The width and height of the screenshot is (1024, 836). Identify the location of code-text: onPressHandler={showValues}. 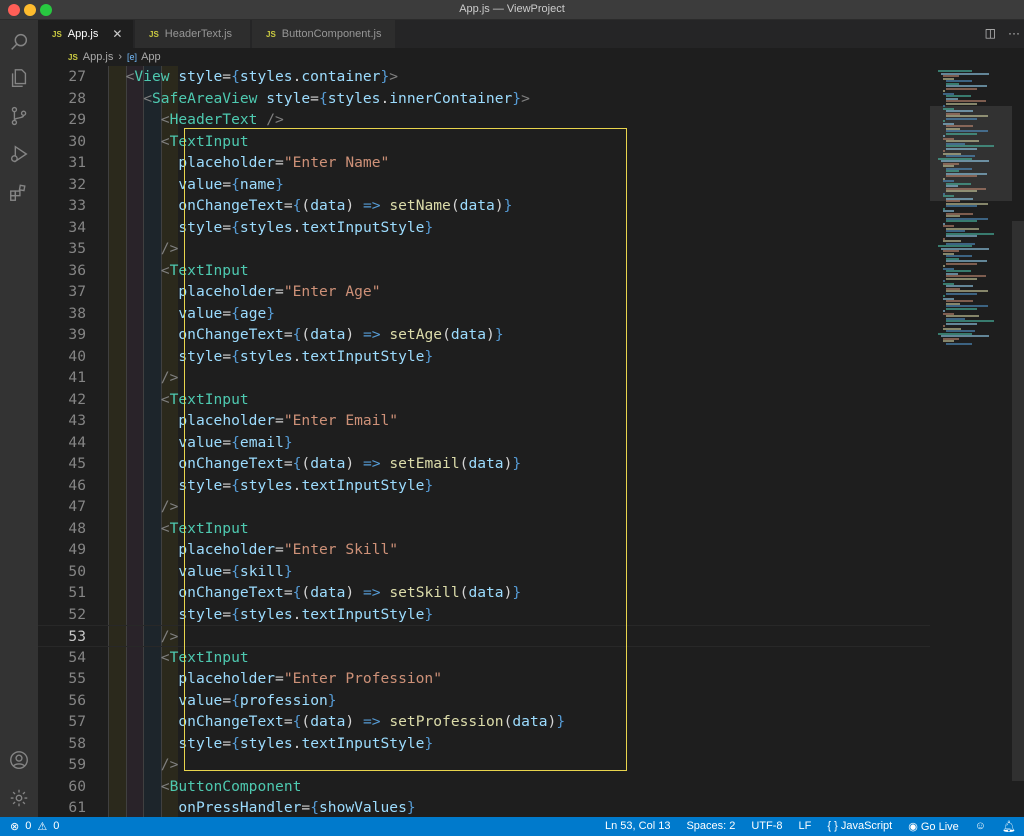
(297, 807).